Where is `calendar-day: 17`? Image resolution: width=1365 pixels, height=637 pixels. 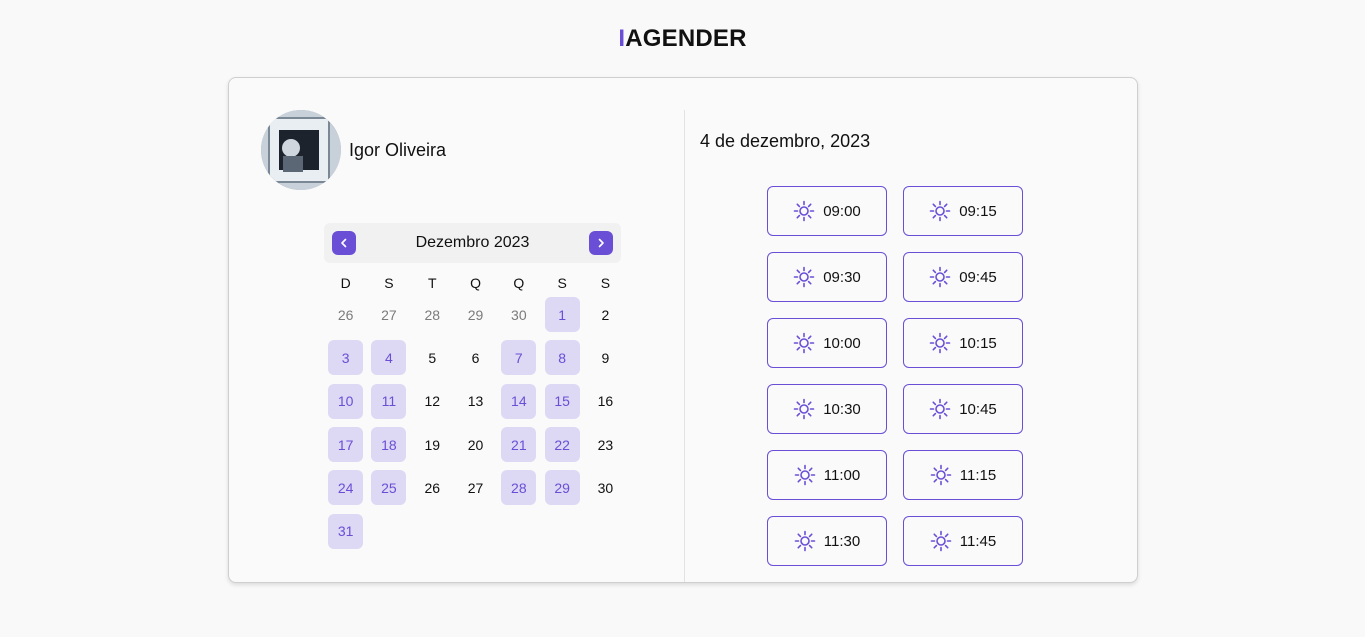
calendar-day: 17 is located at coordinates (345, 444).